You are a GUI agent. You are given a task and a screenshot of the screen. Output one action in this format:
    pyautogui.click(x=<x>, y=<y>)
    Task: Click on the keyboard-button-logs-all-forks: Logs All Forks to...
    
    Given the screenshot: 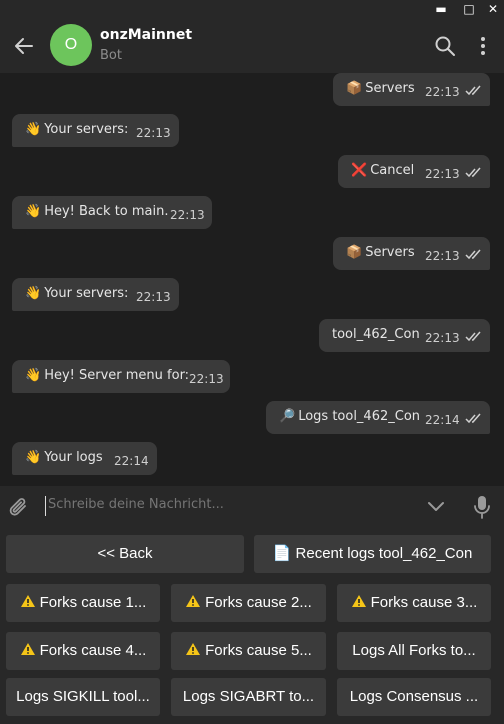 What is the action you would take?
    pyautogui.click(x=414, y=651)
    